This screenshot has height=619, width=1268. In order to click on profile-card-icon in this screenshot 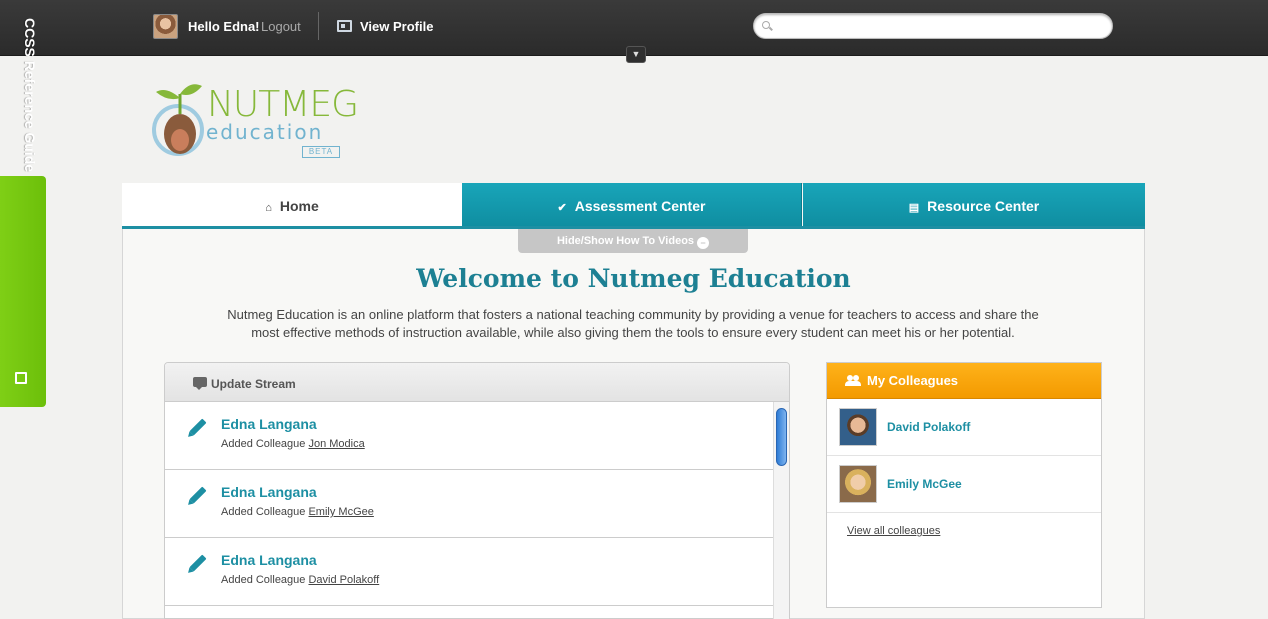, I will do `click(344, 26)`.